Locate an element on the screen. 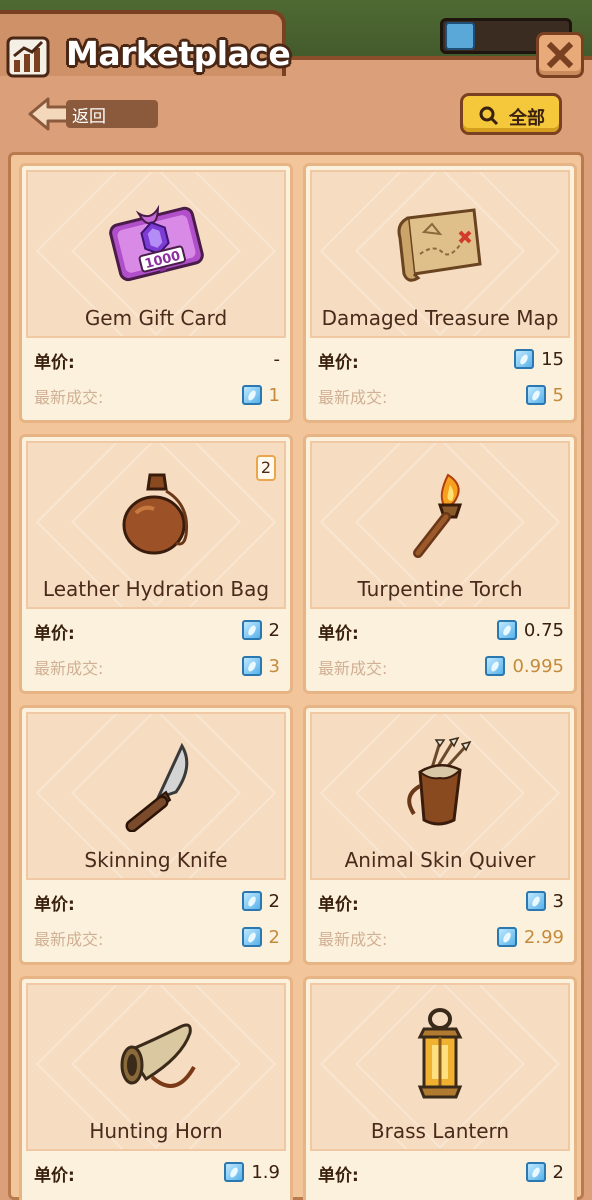 The width and height of the screenshot is (592, 1200). treasure-map-icon is located at coordinates (439, 245).